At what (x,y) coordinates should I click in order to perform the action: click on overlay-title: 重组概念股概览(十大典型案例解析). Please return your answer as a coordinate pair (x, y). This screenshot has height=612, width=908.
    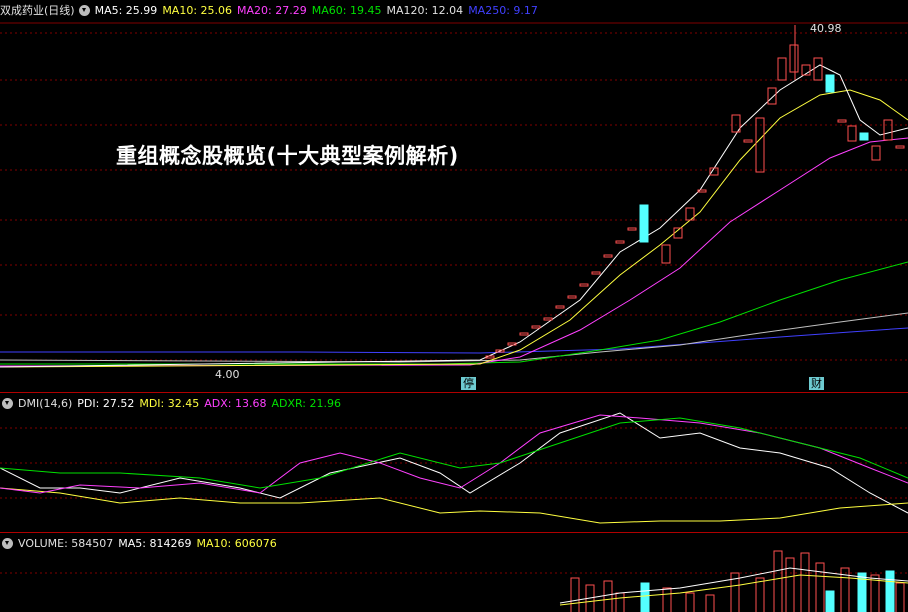
    Looking at the image, I should click on (287, 156).